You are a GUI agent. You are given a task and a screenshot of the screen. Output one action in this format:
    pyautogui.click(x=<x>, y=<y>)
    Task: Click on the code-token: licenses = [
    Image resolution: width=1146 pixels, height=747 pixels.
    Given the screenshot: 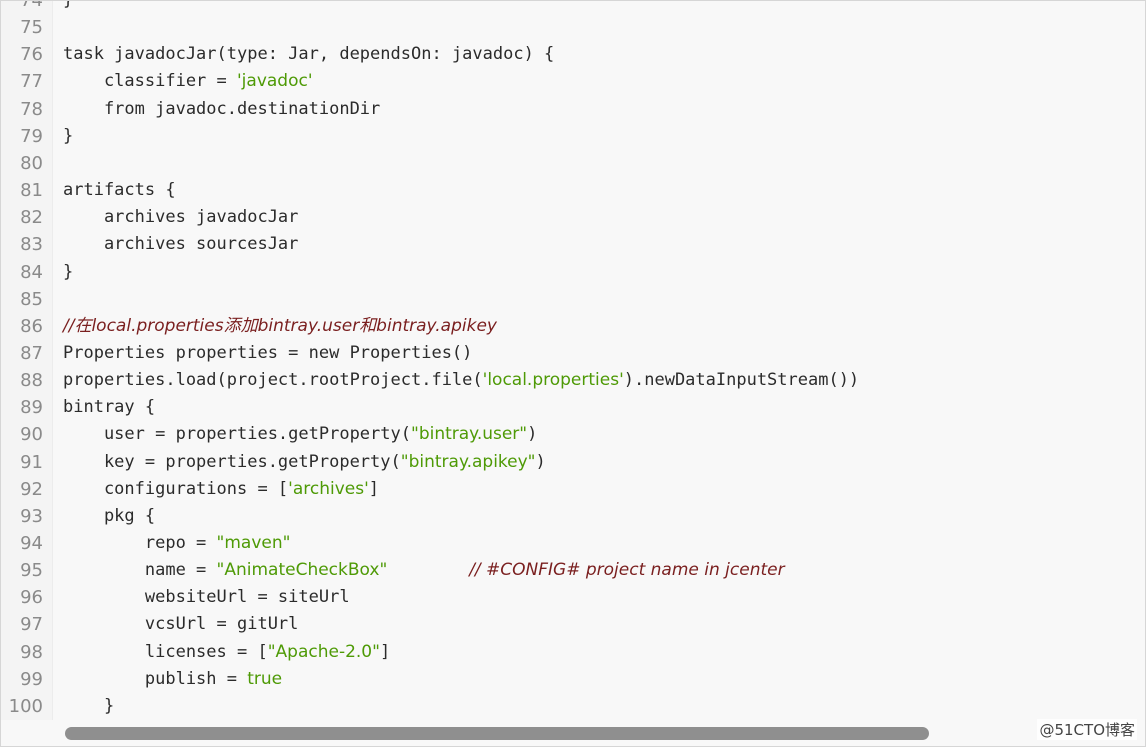 What is the action you would take?
    pyautogui.click(x=165, y=651)
    